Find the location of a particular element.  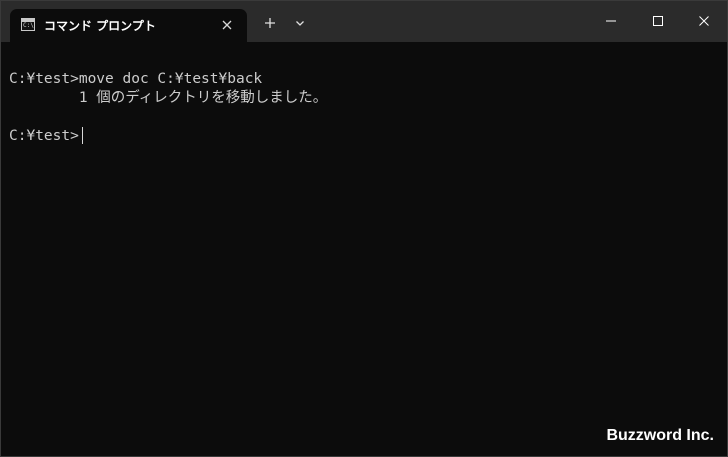

terminal-line-result: 1 個のディレクトリを移動しました。 is located at coordinates (168, 98).